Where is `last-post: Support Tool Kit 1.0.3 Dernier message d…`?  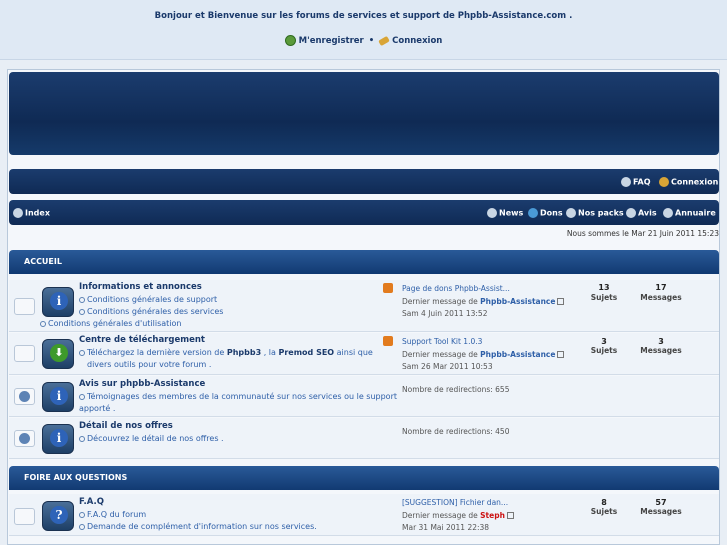 last-post: Support Tool Kit 1.0.3 Dernier message d… is located at coordinates (483, 355).